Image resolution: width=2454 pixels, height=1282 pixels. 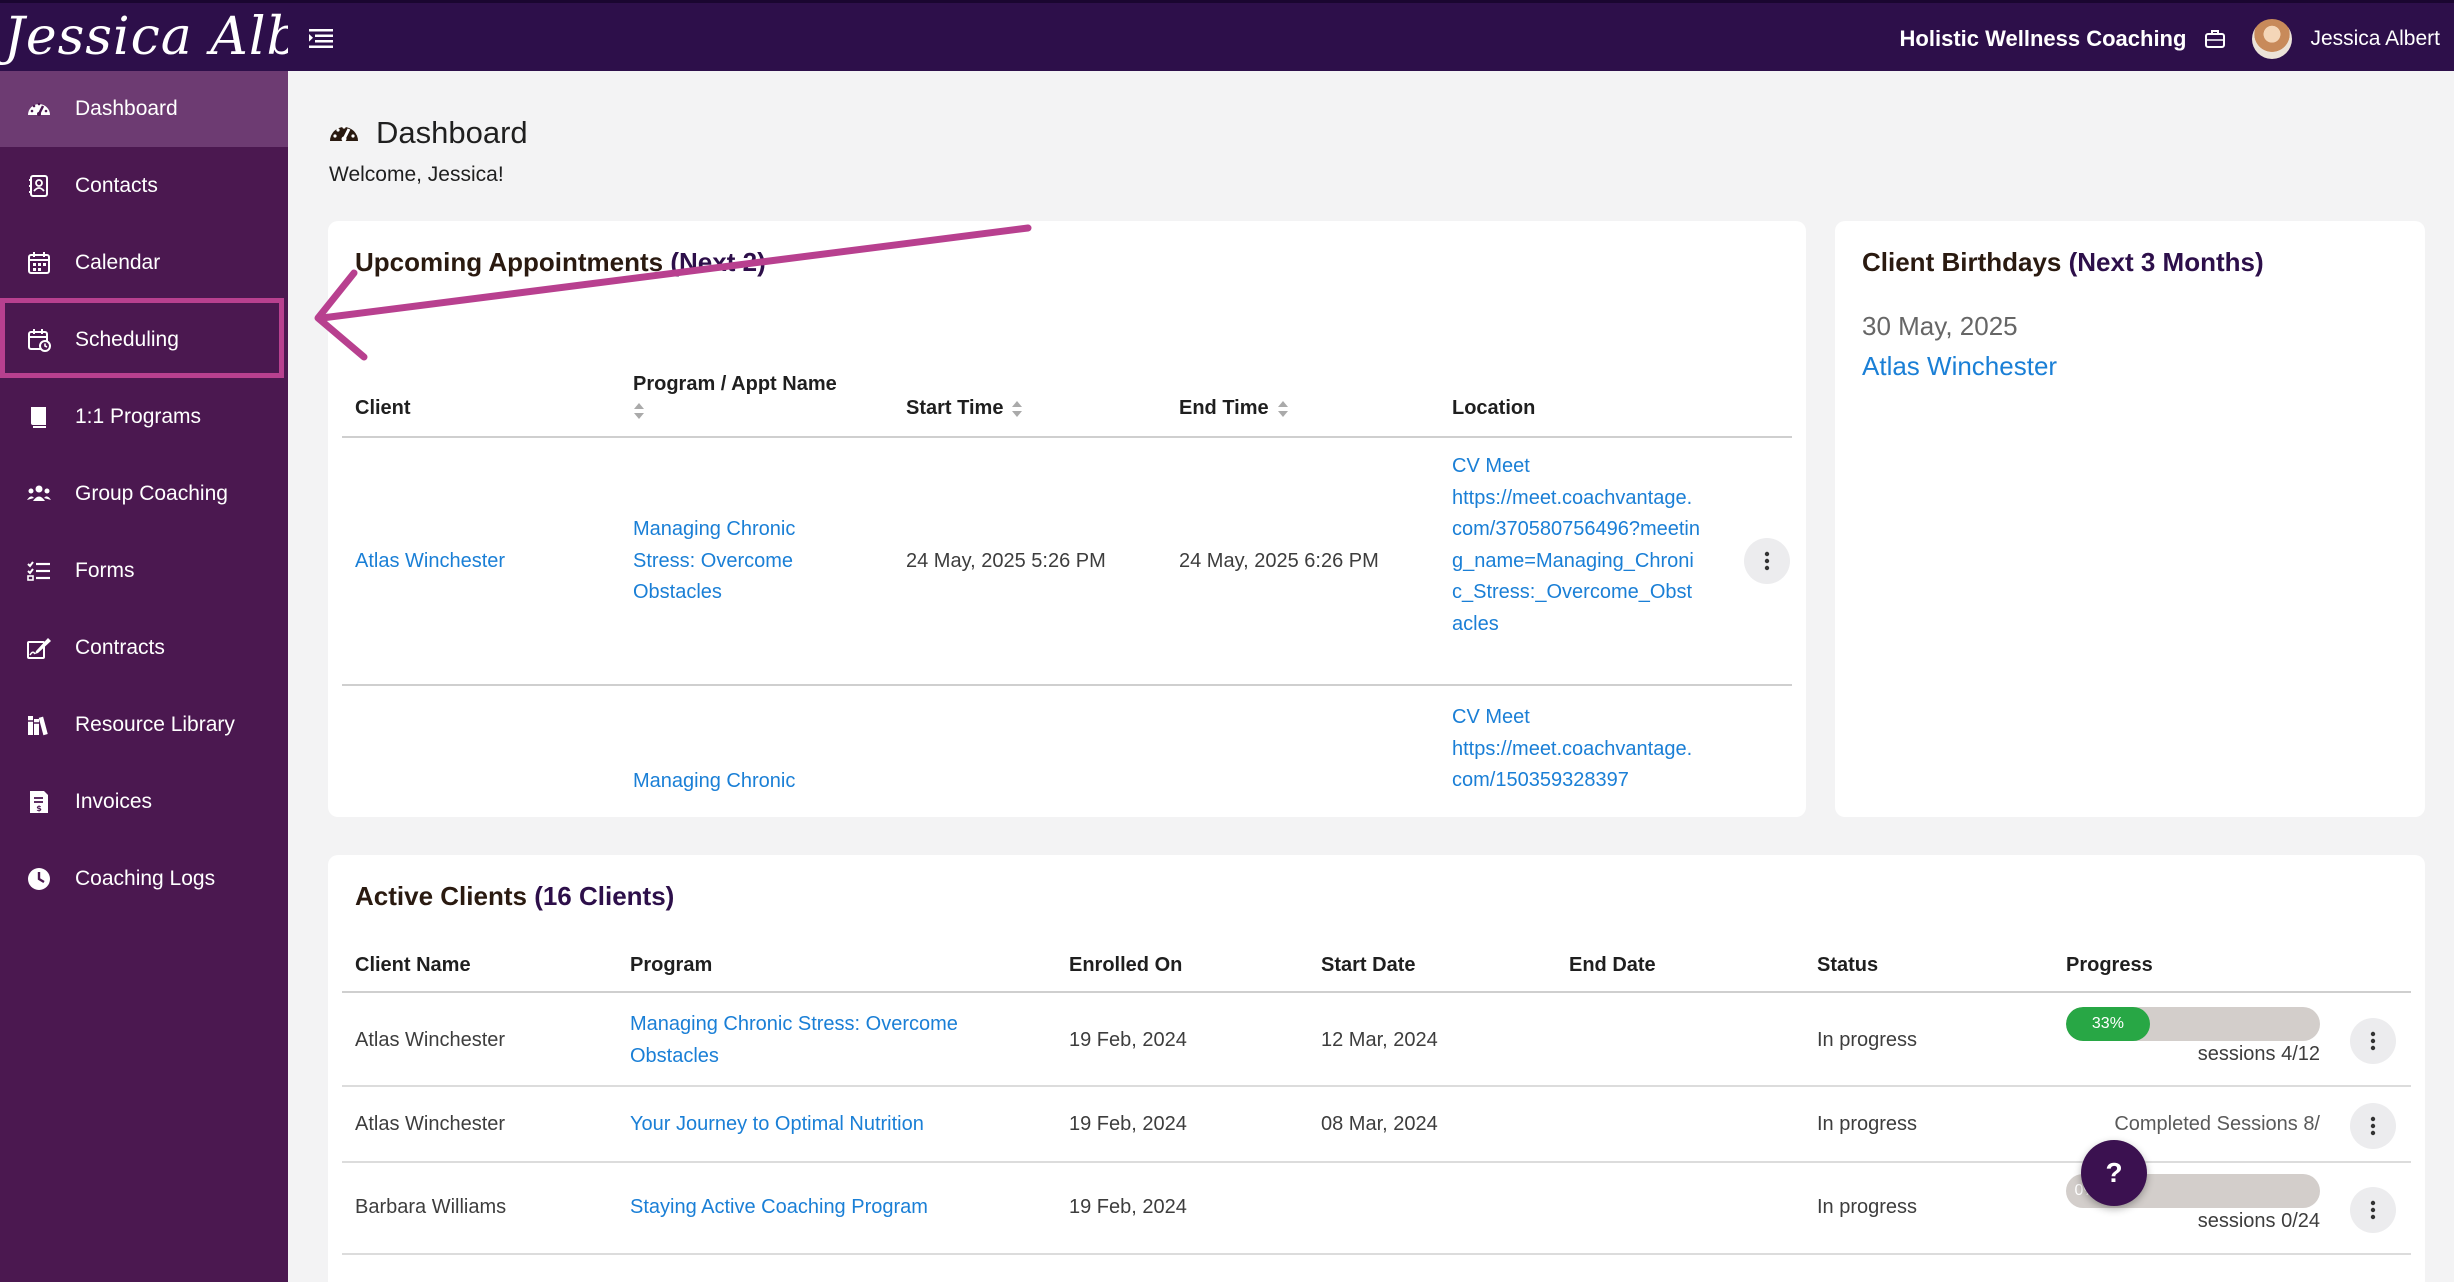 What do you see at coordinates (1224, 408) in the screenshot?
I see `column-header-label: End Time` at bounding box center [1224, 408].